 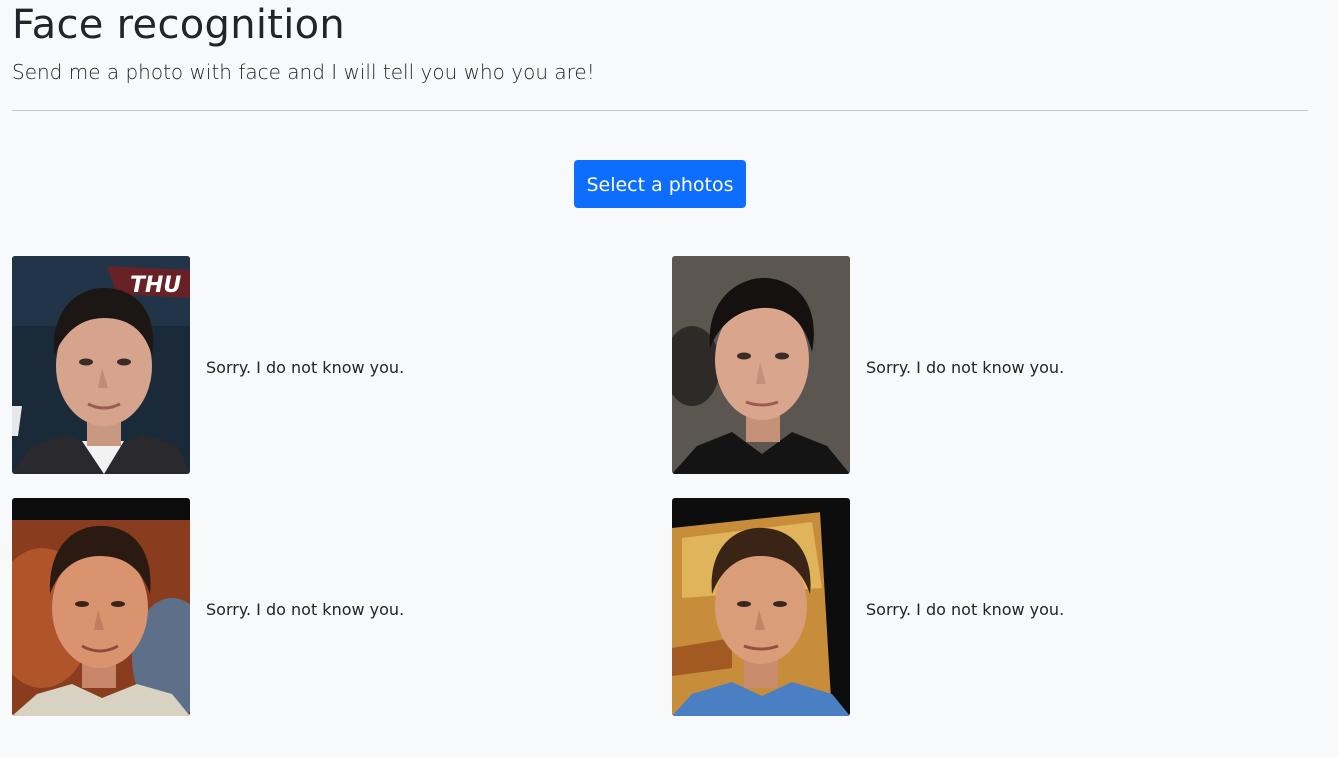 What do you see at coordinates (660, 184) in the screenshot?
I see `select-photos-button: Select a photos` at bounding box center [660, 184].